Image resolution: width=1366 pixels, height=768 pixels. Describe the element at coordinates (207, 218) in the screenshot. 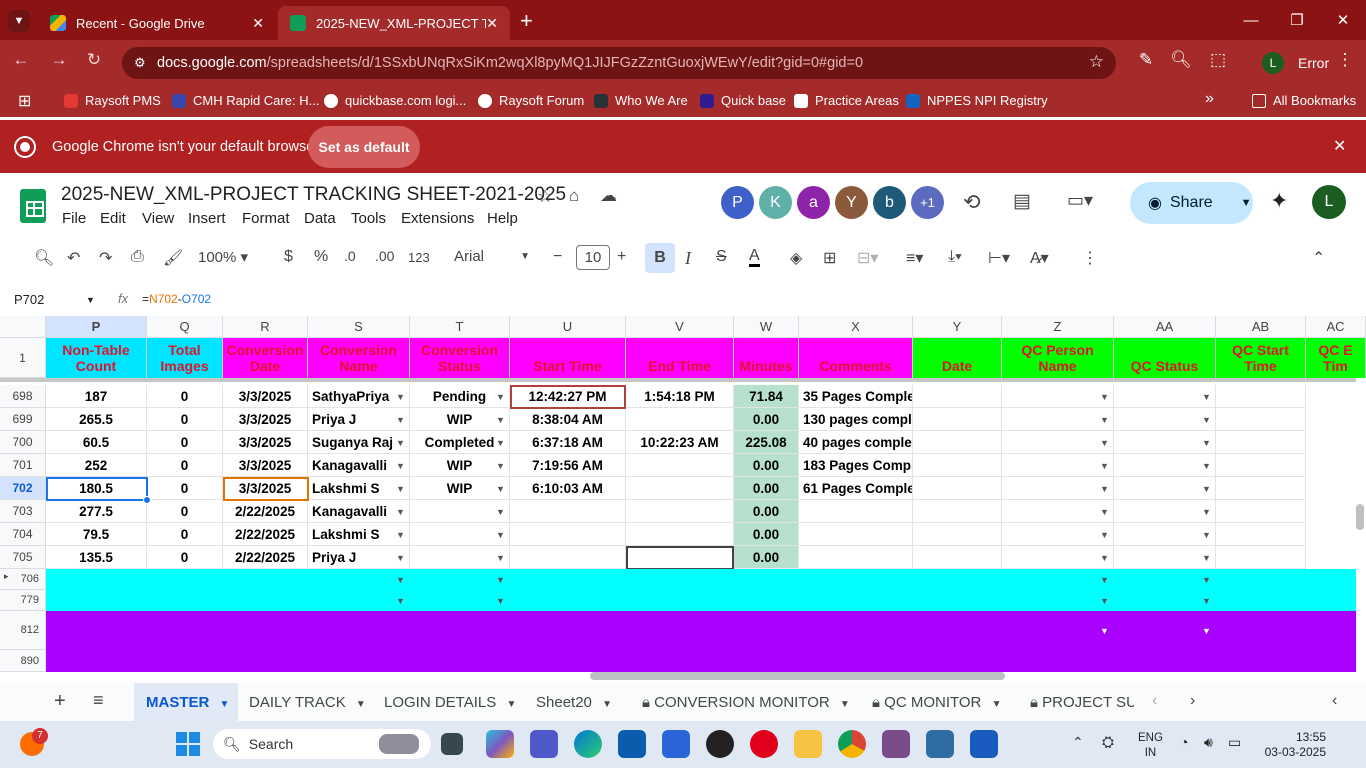

I see `menu-insert: Insert` at that location.